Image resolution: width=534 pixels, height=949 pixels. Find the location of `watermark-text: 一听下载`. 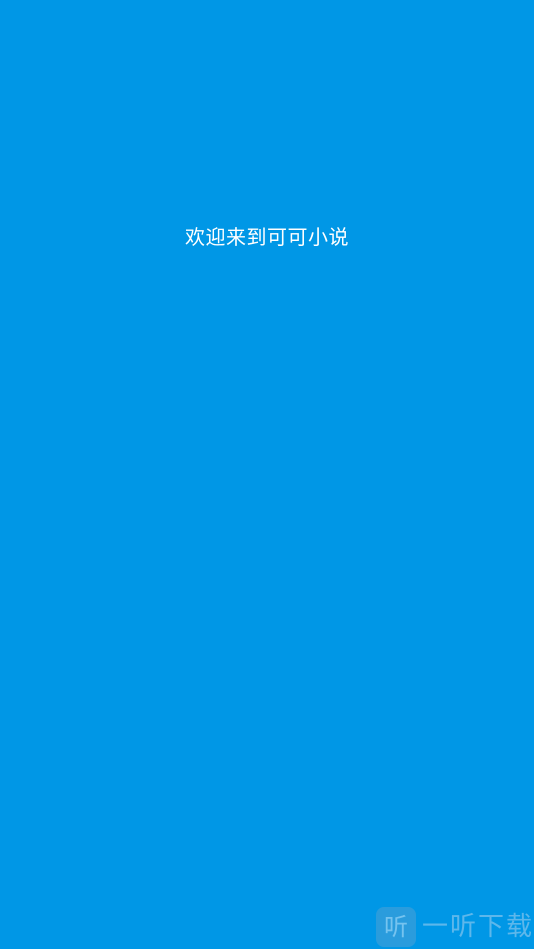

watermark-text: 一听下载 is located at coordinates (477, 927).